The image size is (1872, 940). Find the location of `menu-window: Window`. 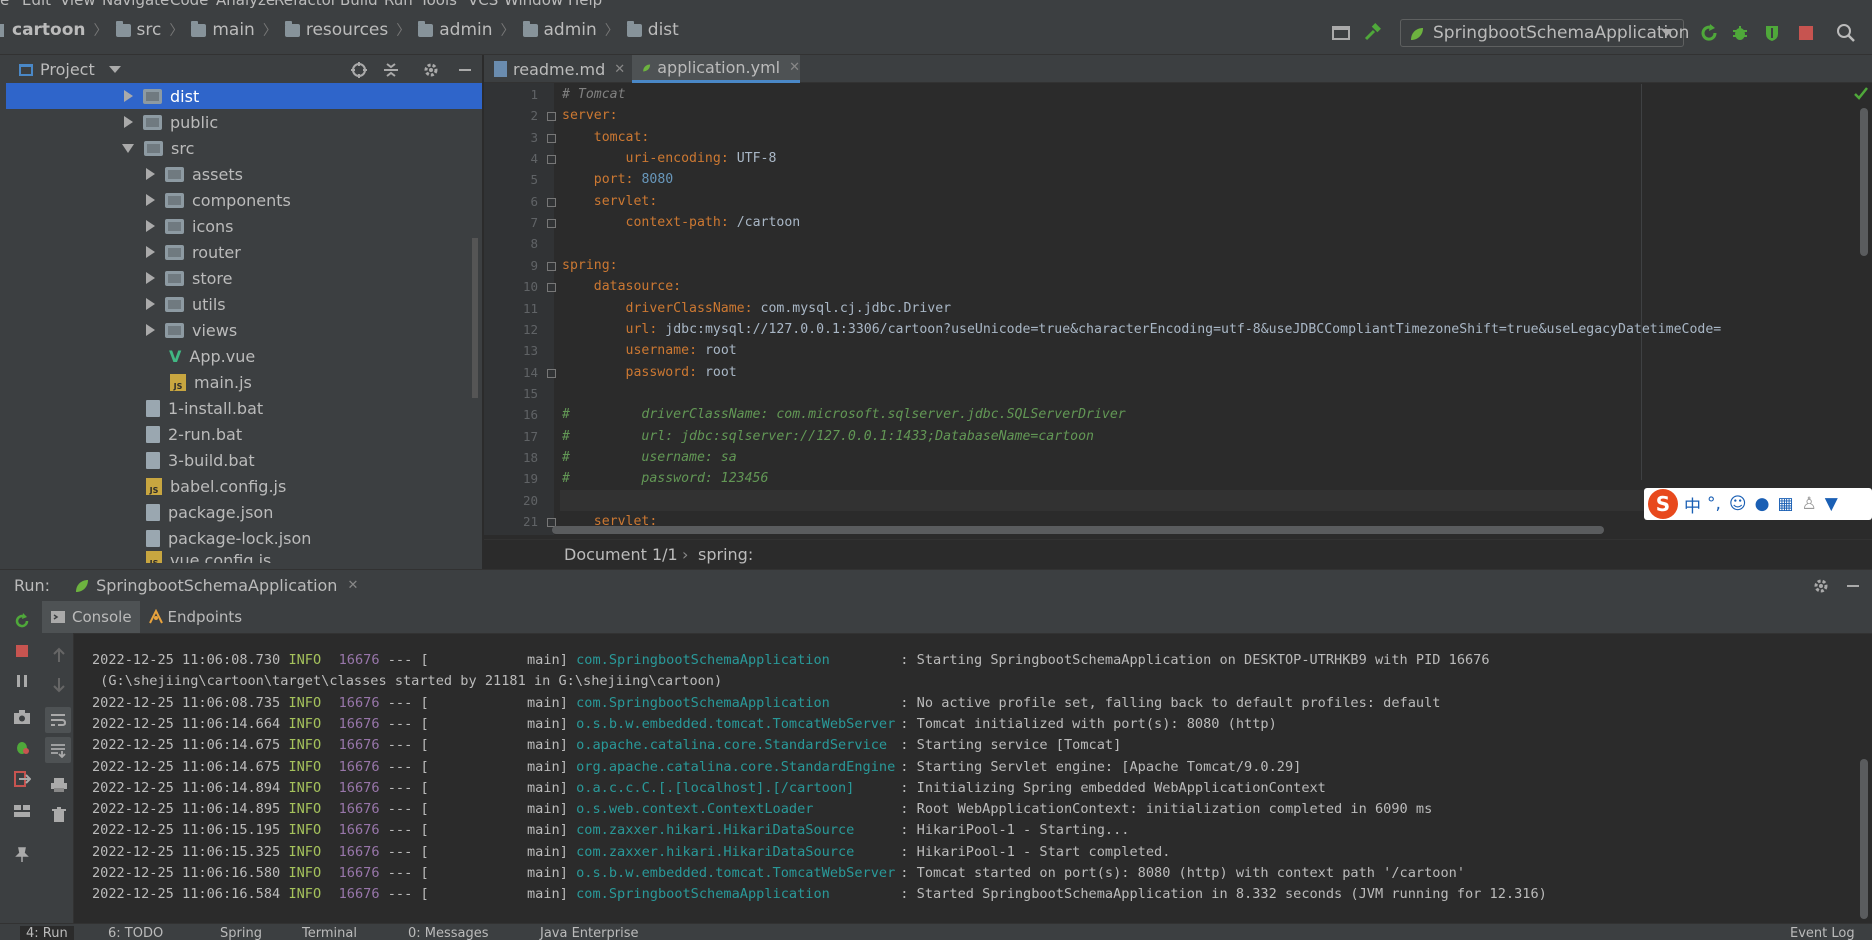

menu-window: Window is located at coordinates (533, 4).